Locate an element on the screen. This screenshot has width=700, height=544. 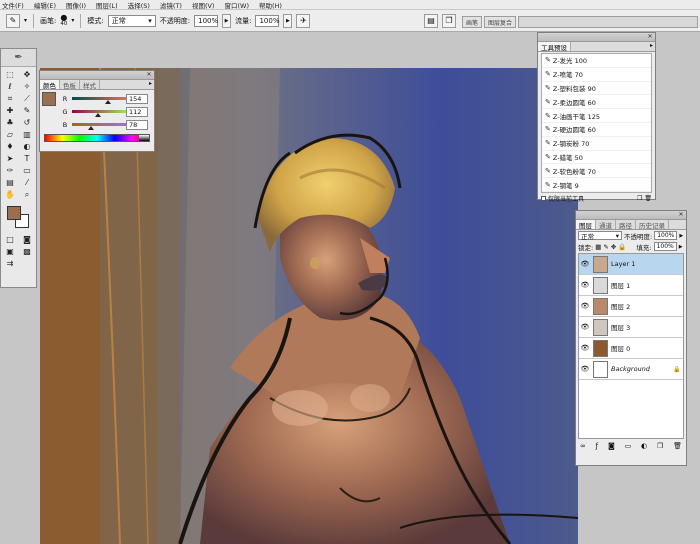
well-tab-layer-comps: 图层复合 is located at coordinates (500, 22).